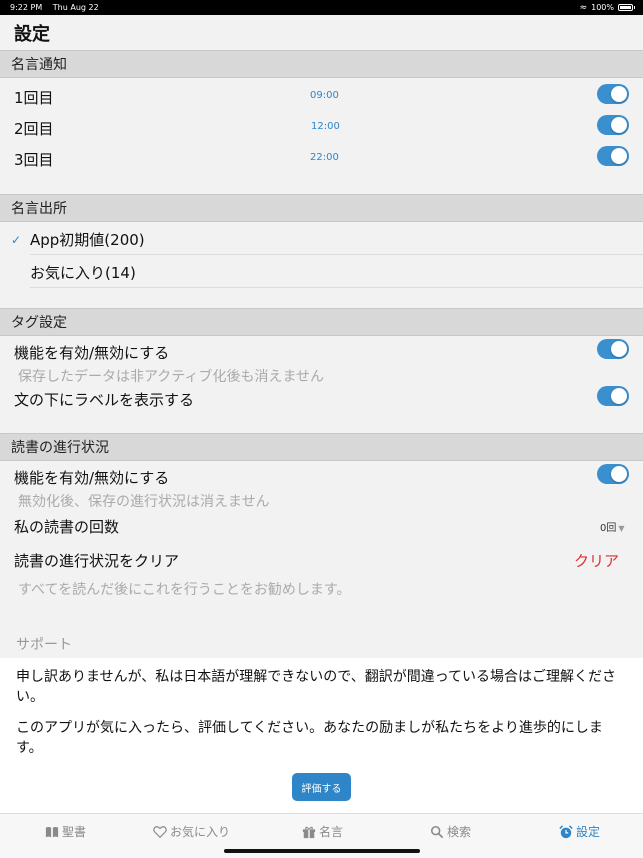 This screenshot has height=858, width=643. What do you see at coordinates (160, 831) in the screenshot?
I see `heart-icon` at bounding box center [160, 831].